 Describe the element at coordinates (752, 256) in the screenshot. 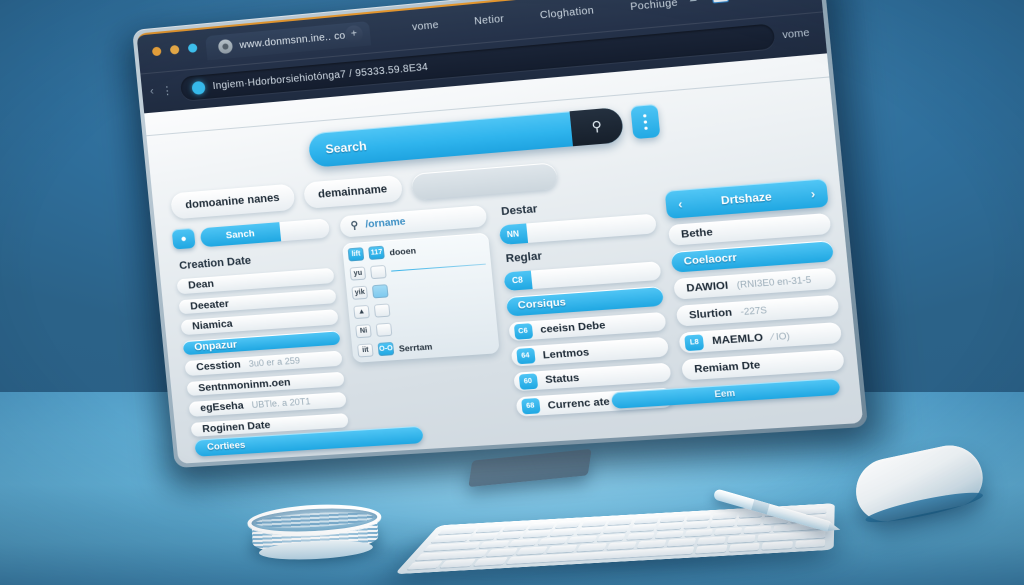

I see `list-item-selected: Coelaocrr` at that location.